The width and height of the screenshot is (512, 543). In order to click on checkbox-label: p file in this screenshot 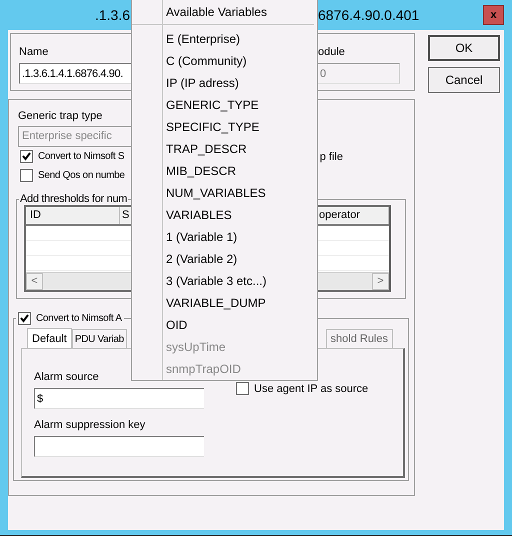, I will do `click(331, 156)`.